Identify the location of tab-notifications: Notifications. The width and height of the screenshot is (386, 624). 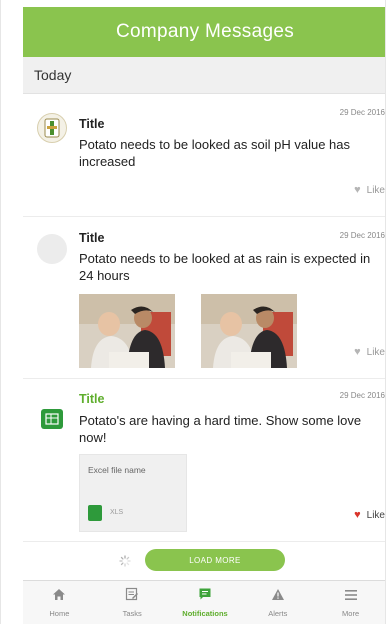
(205, 602).